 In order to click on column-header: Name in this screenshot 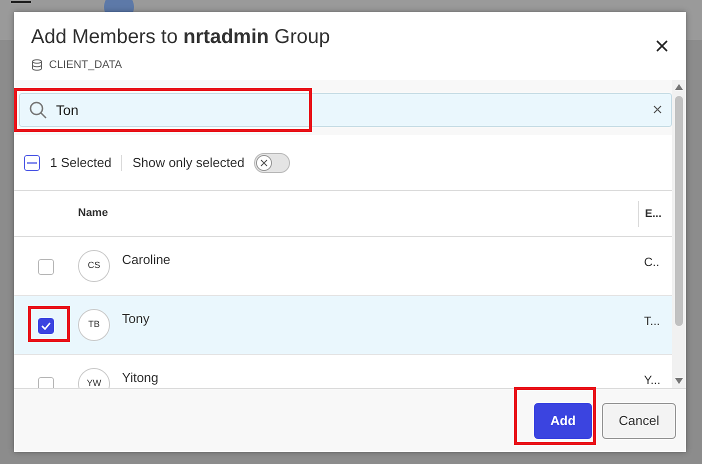, I will do `click(93, 214)`.